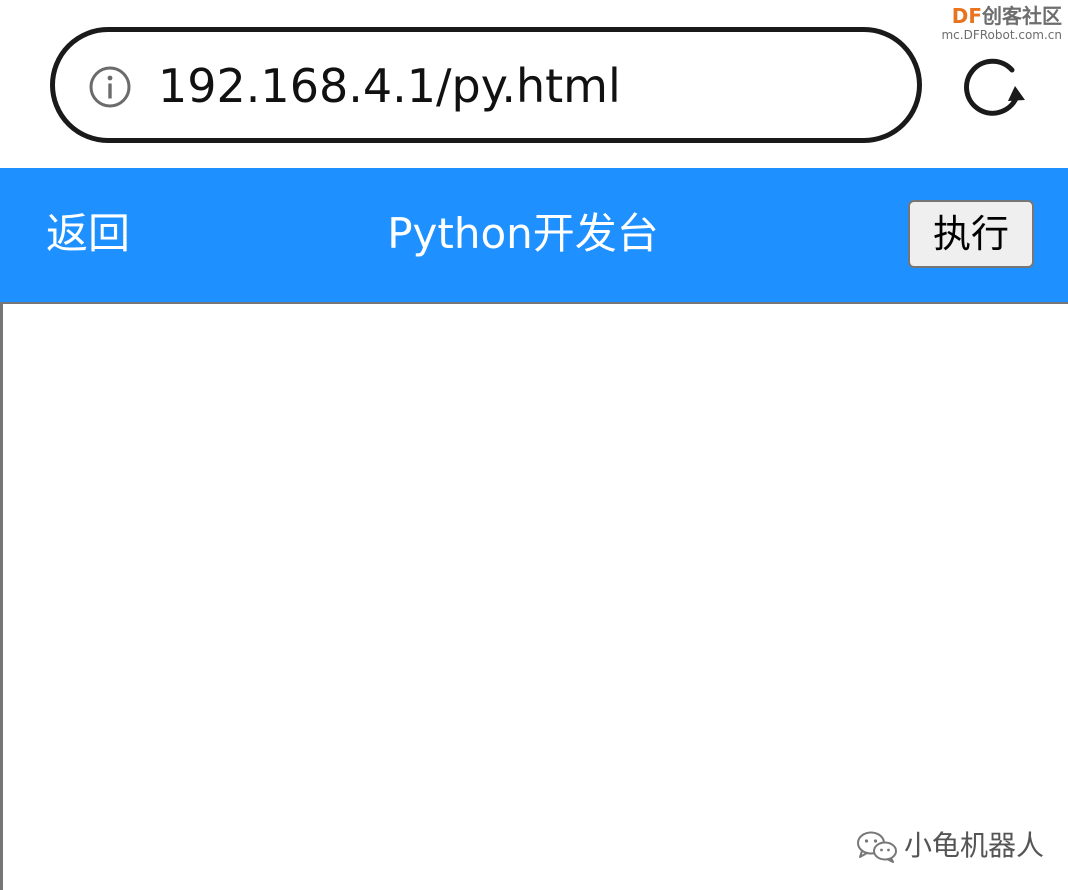 The height and width of the screenshot is (890, 1068). I want to click on run-button: 执行, so click(971, 234).